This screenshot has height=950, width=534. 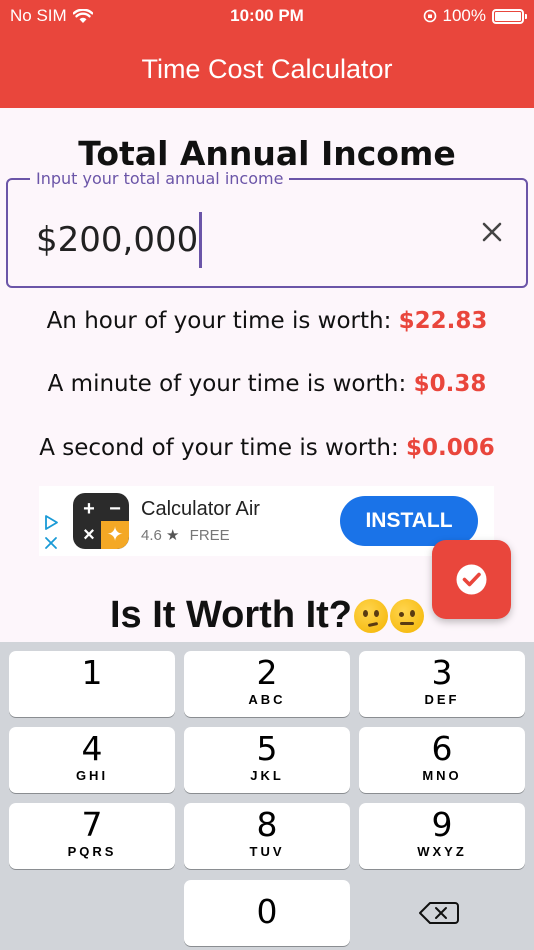 I want to click on hour-worth-row: An hour of your time is worth: $22.83, so click(x=267, y=321).